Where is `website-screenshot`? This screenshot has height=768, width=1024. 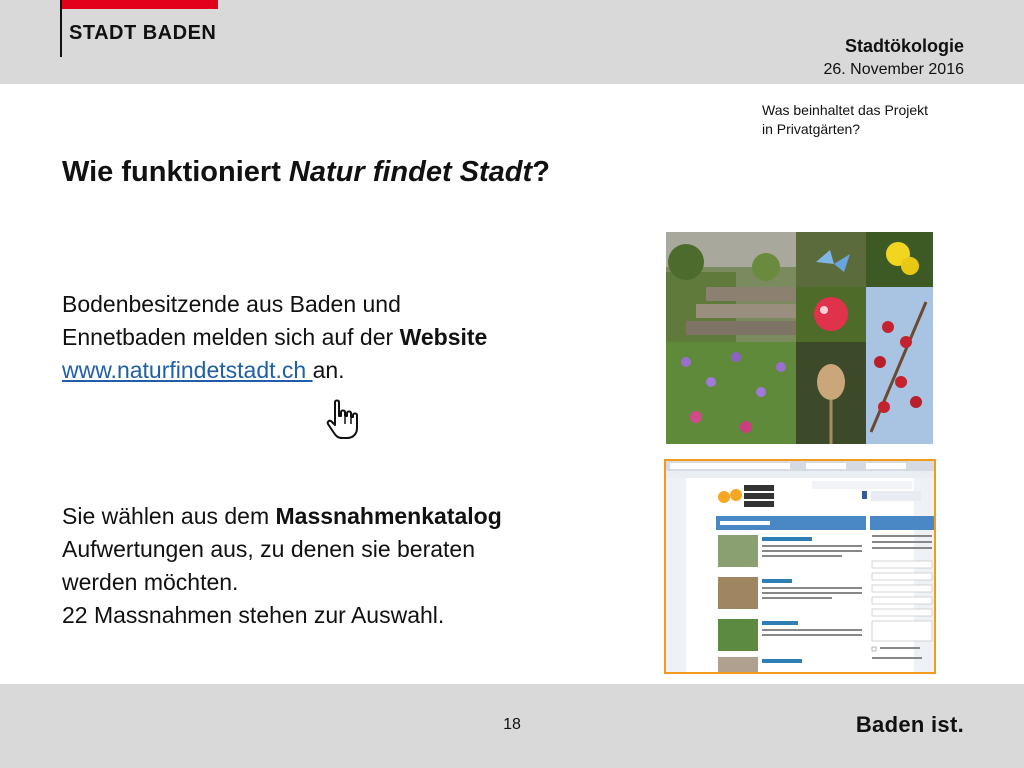 website-screenshot is located at coordinates (800, 566).